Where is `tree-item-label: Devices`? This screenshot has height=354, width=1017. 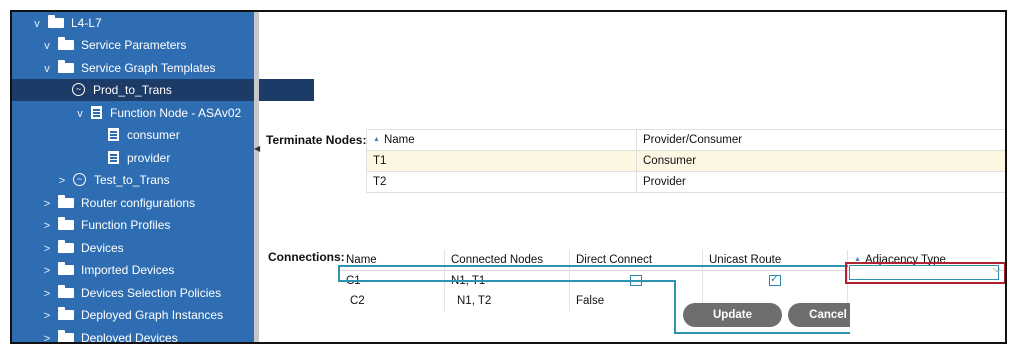
tree-item-label: Devices is located at coordinates (102, 248).